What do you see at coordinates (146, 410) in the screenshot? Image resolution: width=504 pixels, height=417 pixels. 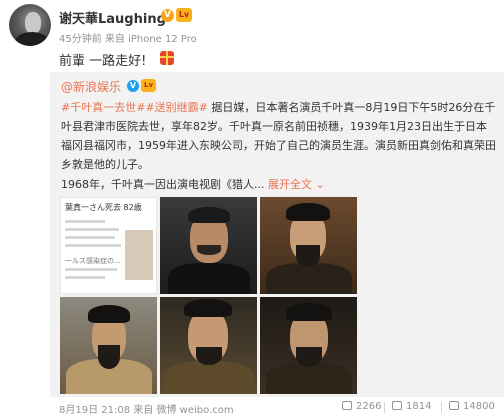 I see `original-post-date: 8月19日 21:08 来自 微博 weibo.com` at bounding box center [146, 410].